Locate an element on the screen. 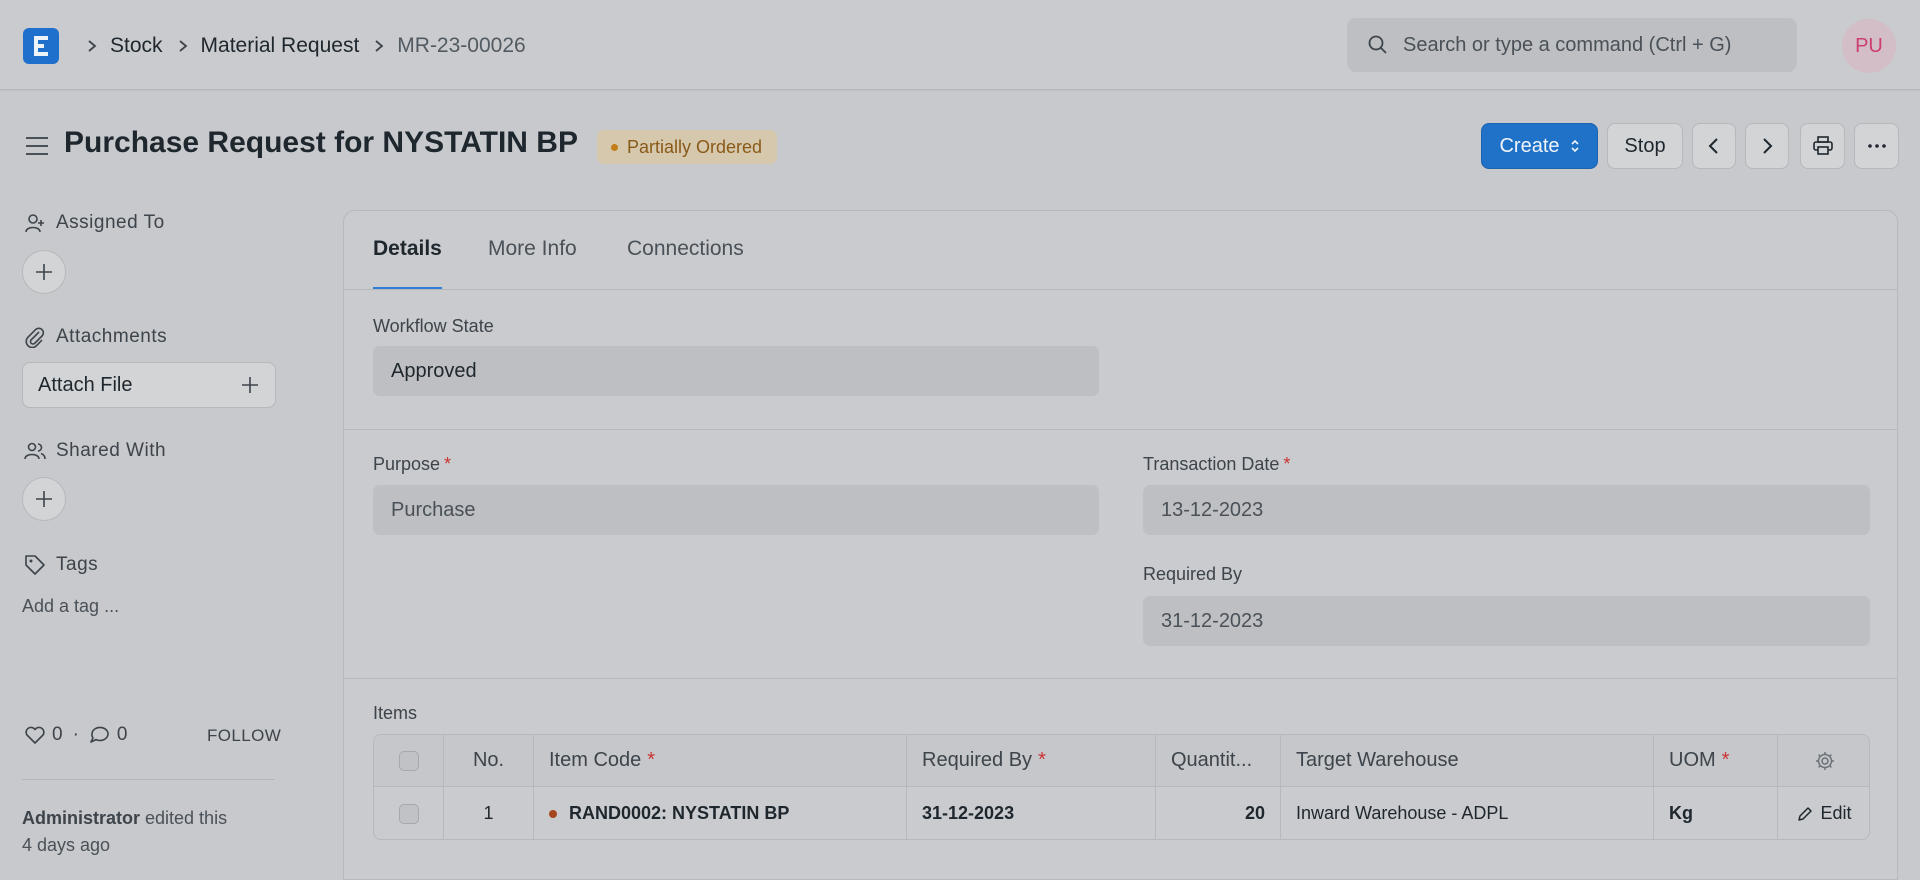 This screenshot has width=1920, height=880. status-label: Partially Ordered is located at coordinates (695, 146).